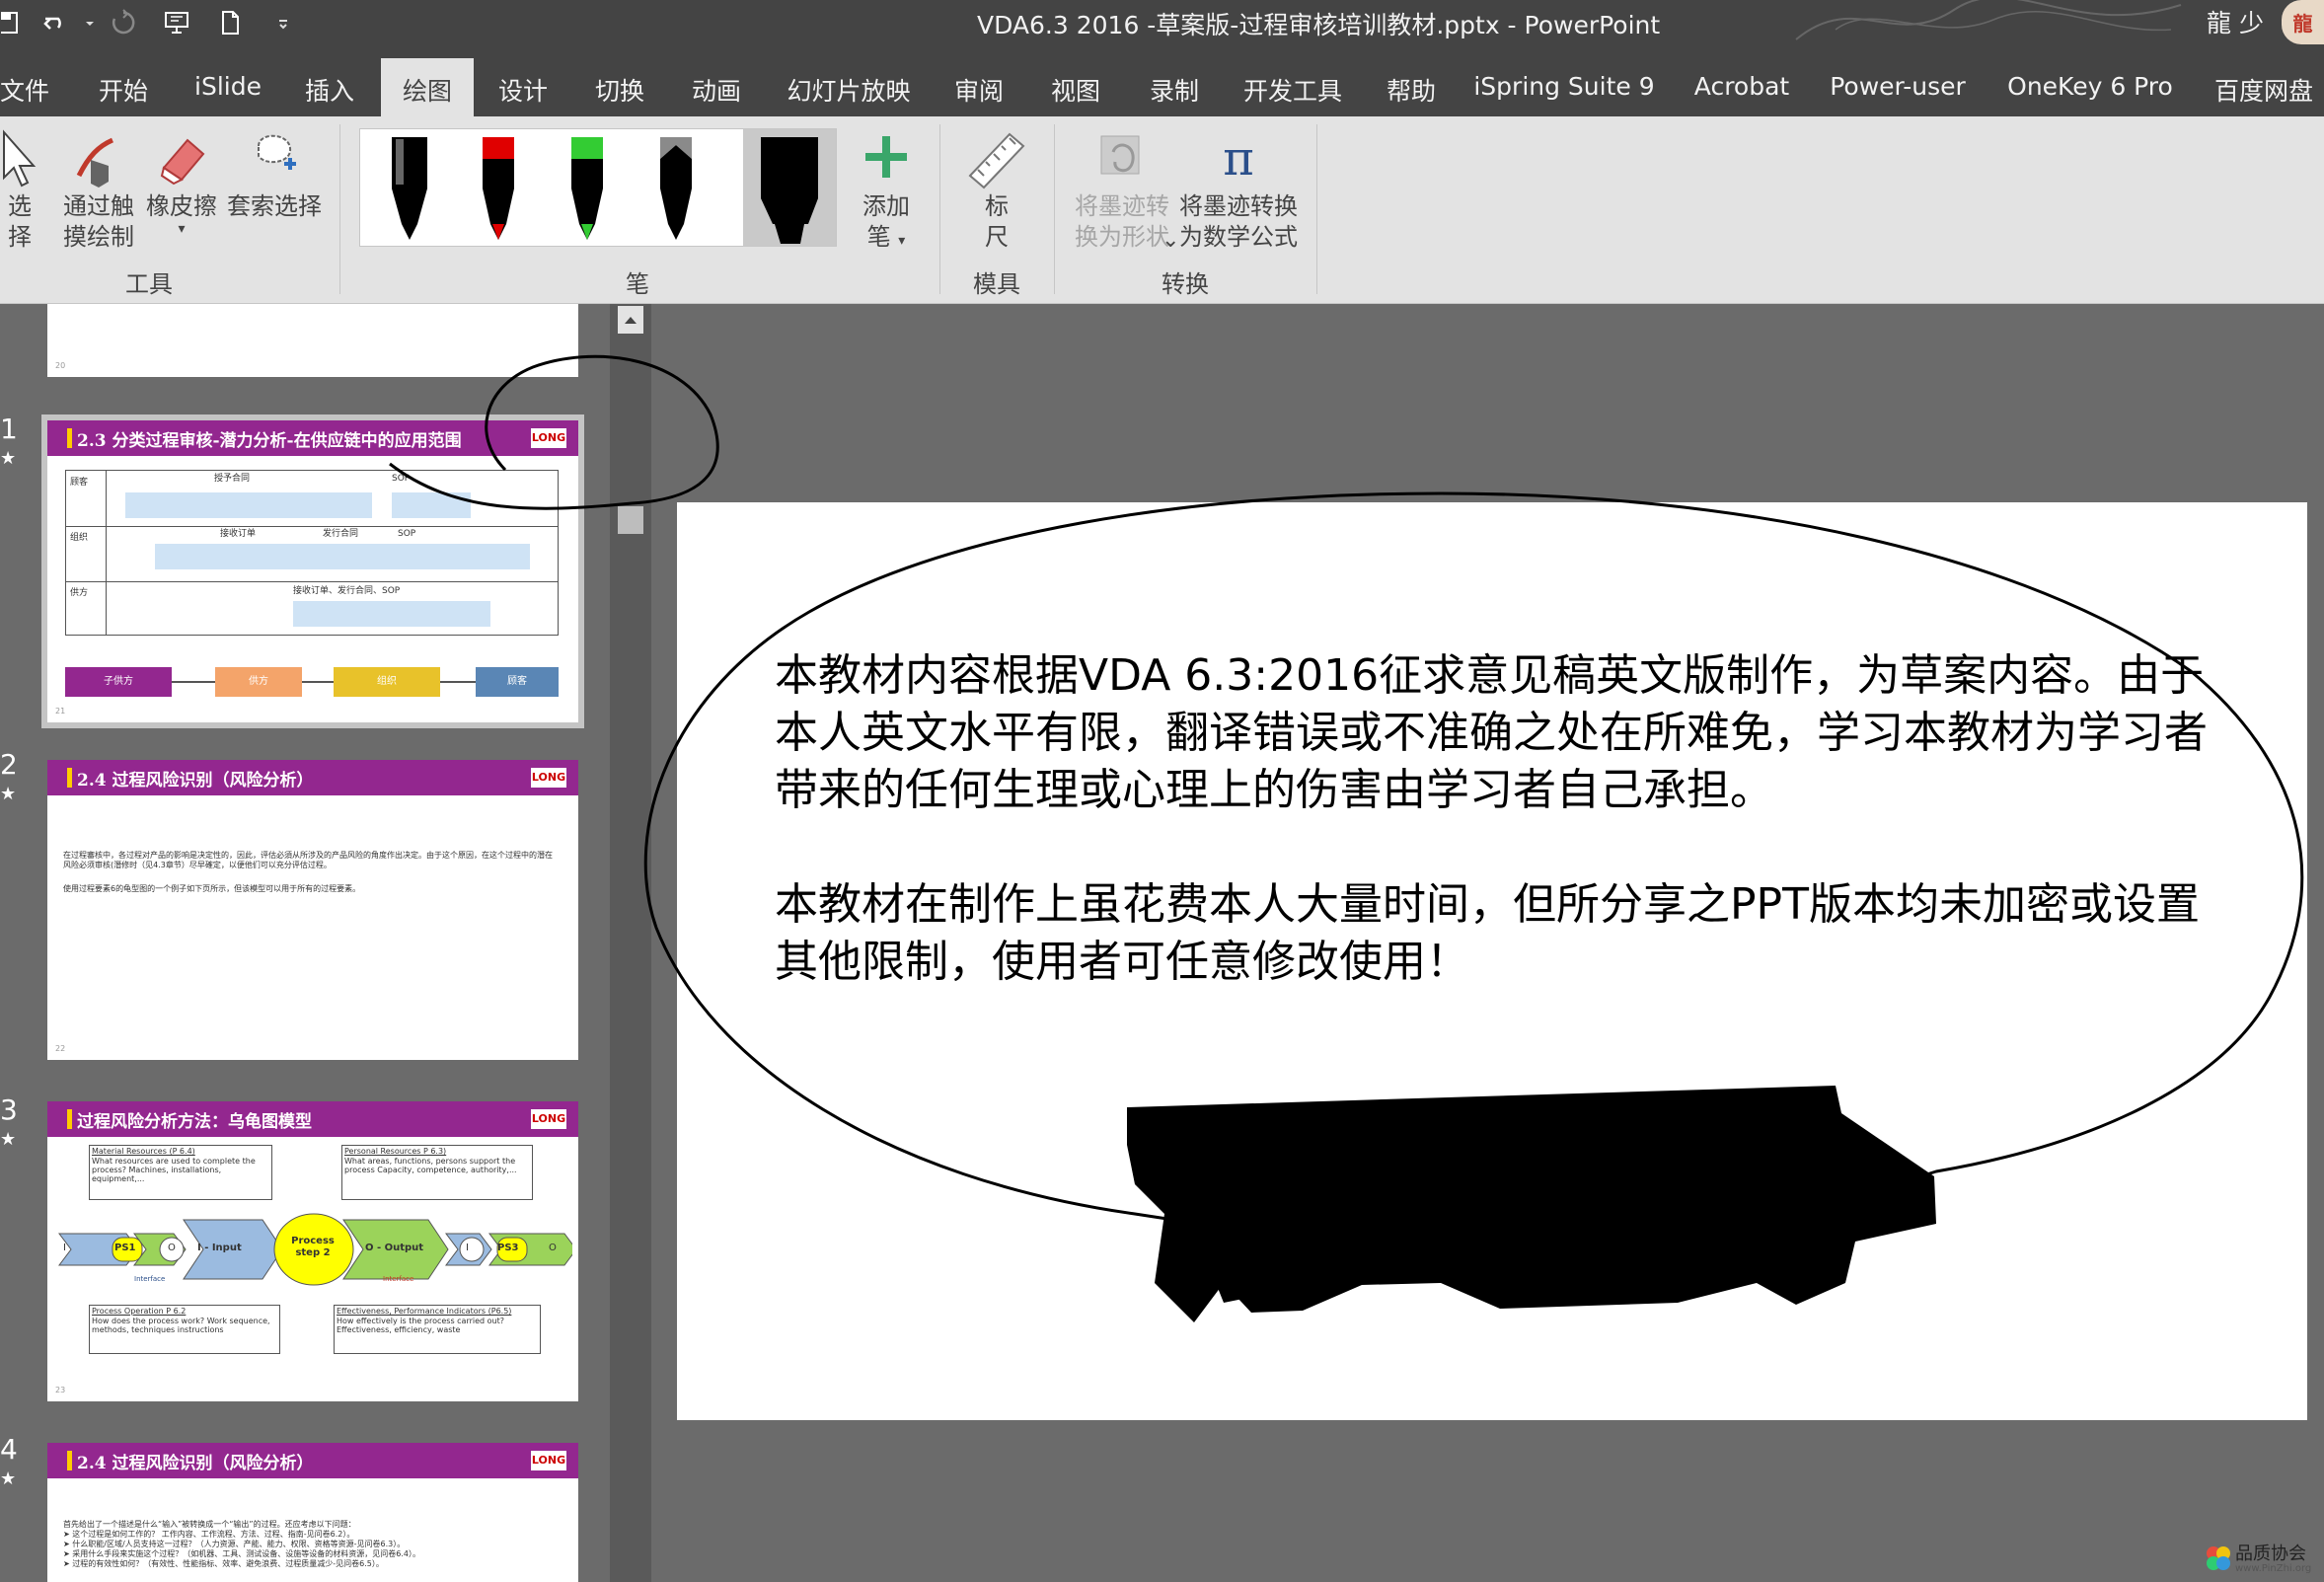 The image size is (2324, 1582). What do you see at coordinates (1742, 87) in the screenshot?
I see `tab-acrobat: Acrobat` at bounding box center [1742, 87].